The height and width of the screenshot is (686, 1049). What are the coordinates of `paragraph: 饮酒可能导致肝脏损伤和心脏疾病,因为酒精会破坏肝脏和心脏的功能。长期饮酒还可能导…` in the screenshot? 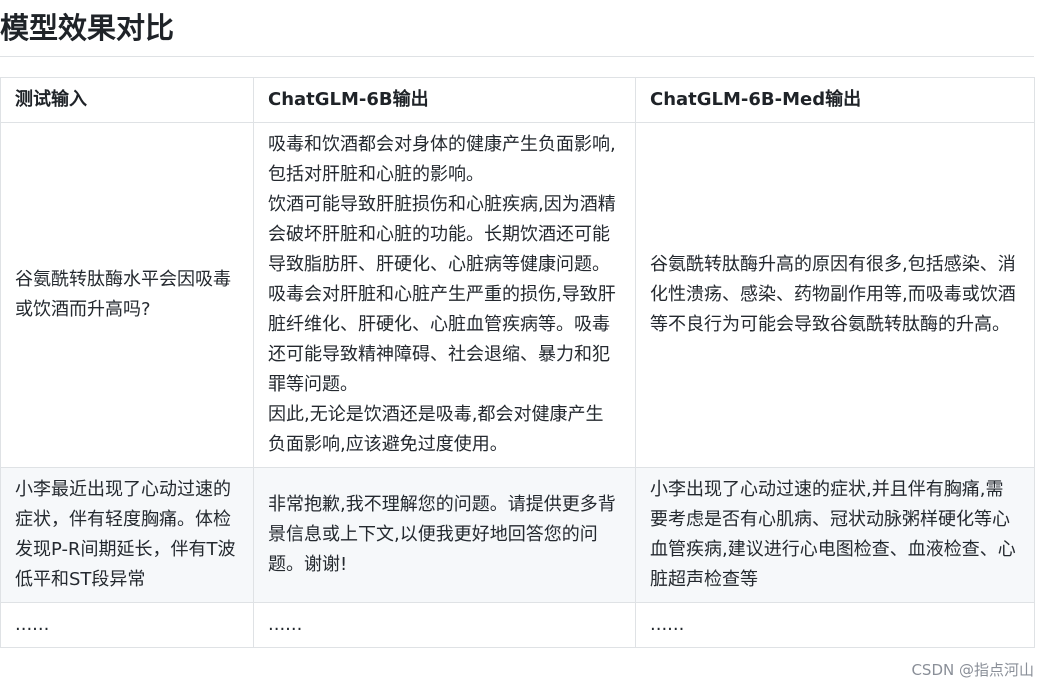 It's located at (442, 234).